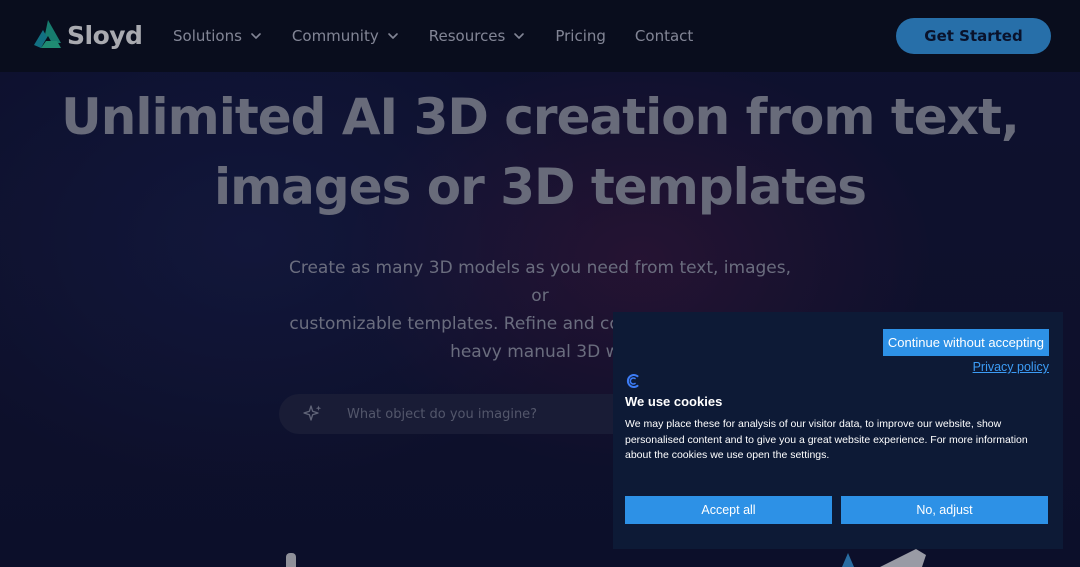 The image size is (1080, 567). Describe the element at coordinates (674, 401) in the screenshot. I see `cookie-title: We use cookies` at that location.